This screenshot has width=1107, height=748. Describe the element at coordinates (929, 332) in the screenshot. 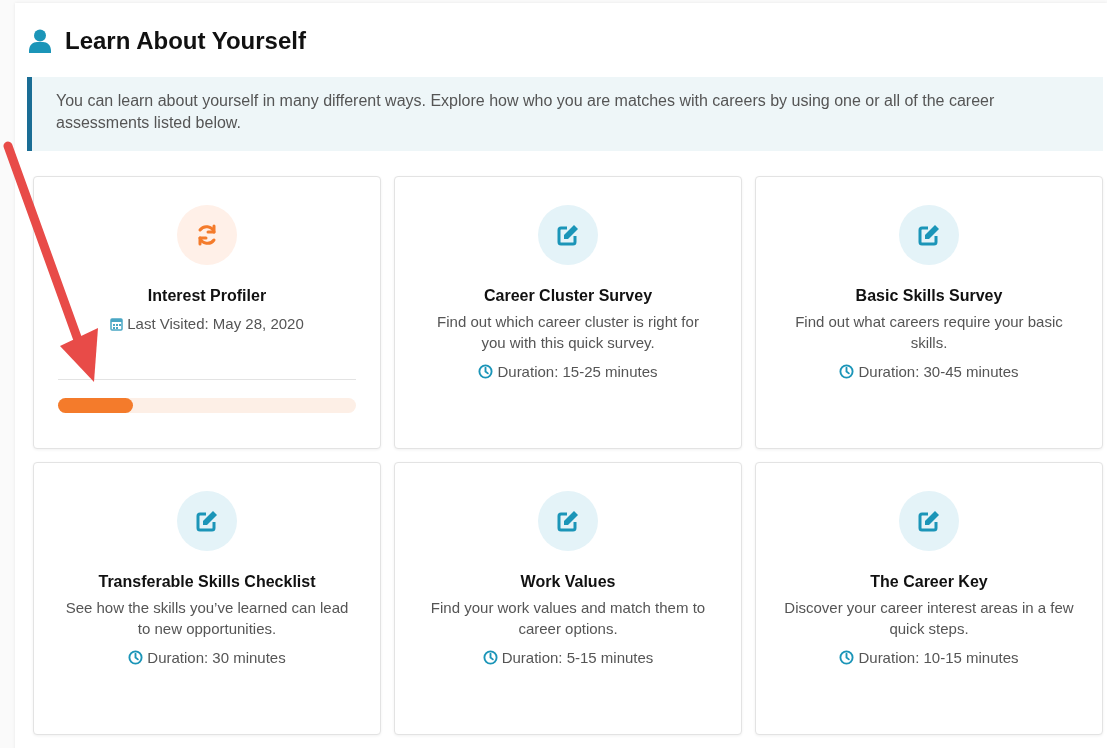

I see `card-description: Find out what careers require your basic skills.` at that location.